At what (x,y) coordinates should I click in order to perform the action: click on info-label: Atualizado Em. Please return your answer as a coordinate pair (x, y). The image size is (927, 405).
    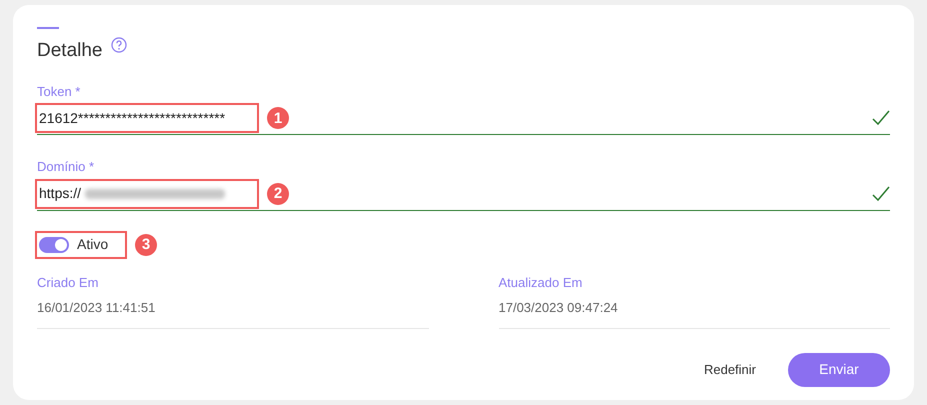
    Looking at the image, I should click on (541, 283).